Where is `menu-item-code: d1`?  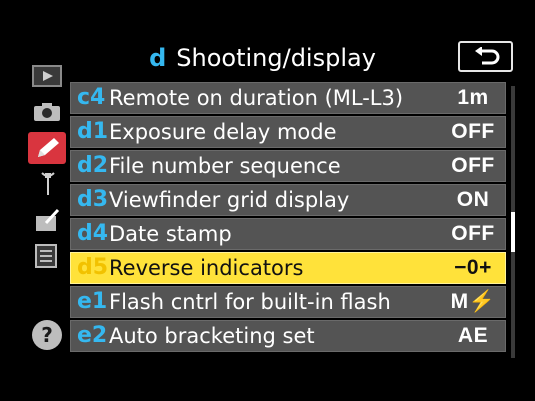
menu-item-code: d1 is located at coordinates (93, 131).